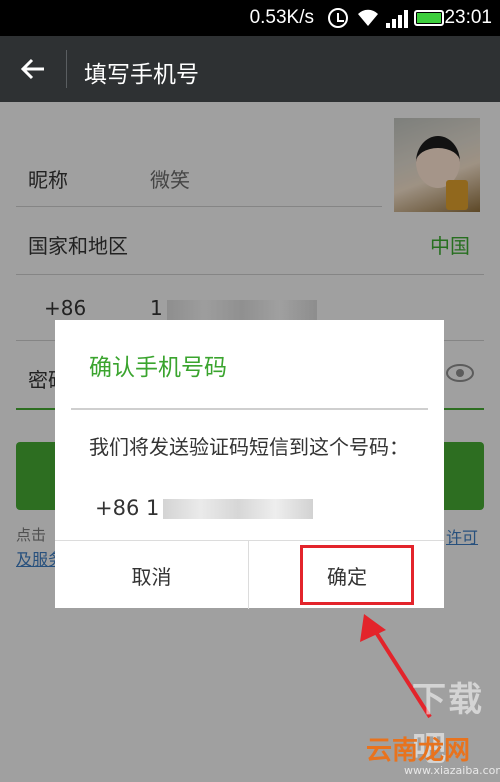  Describe the element at coordinates (250, 69) in the screenshot. I see `title-bar: 填写手机号` at that location.